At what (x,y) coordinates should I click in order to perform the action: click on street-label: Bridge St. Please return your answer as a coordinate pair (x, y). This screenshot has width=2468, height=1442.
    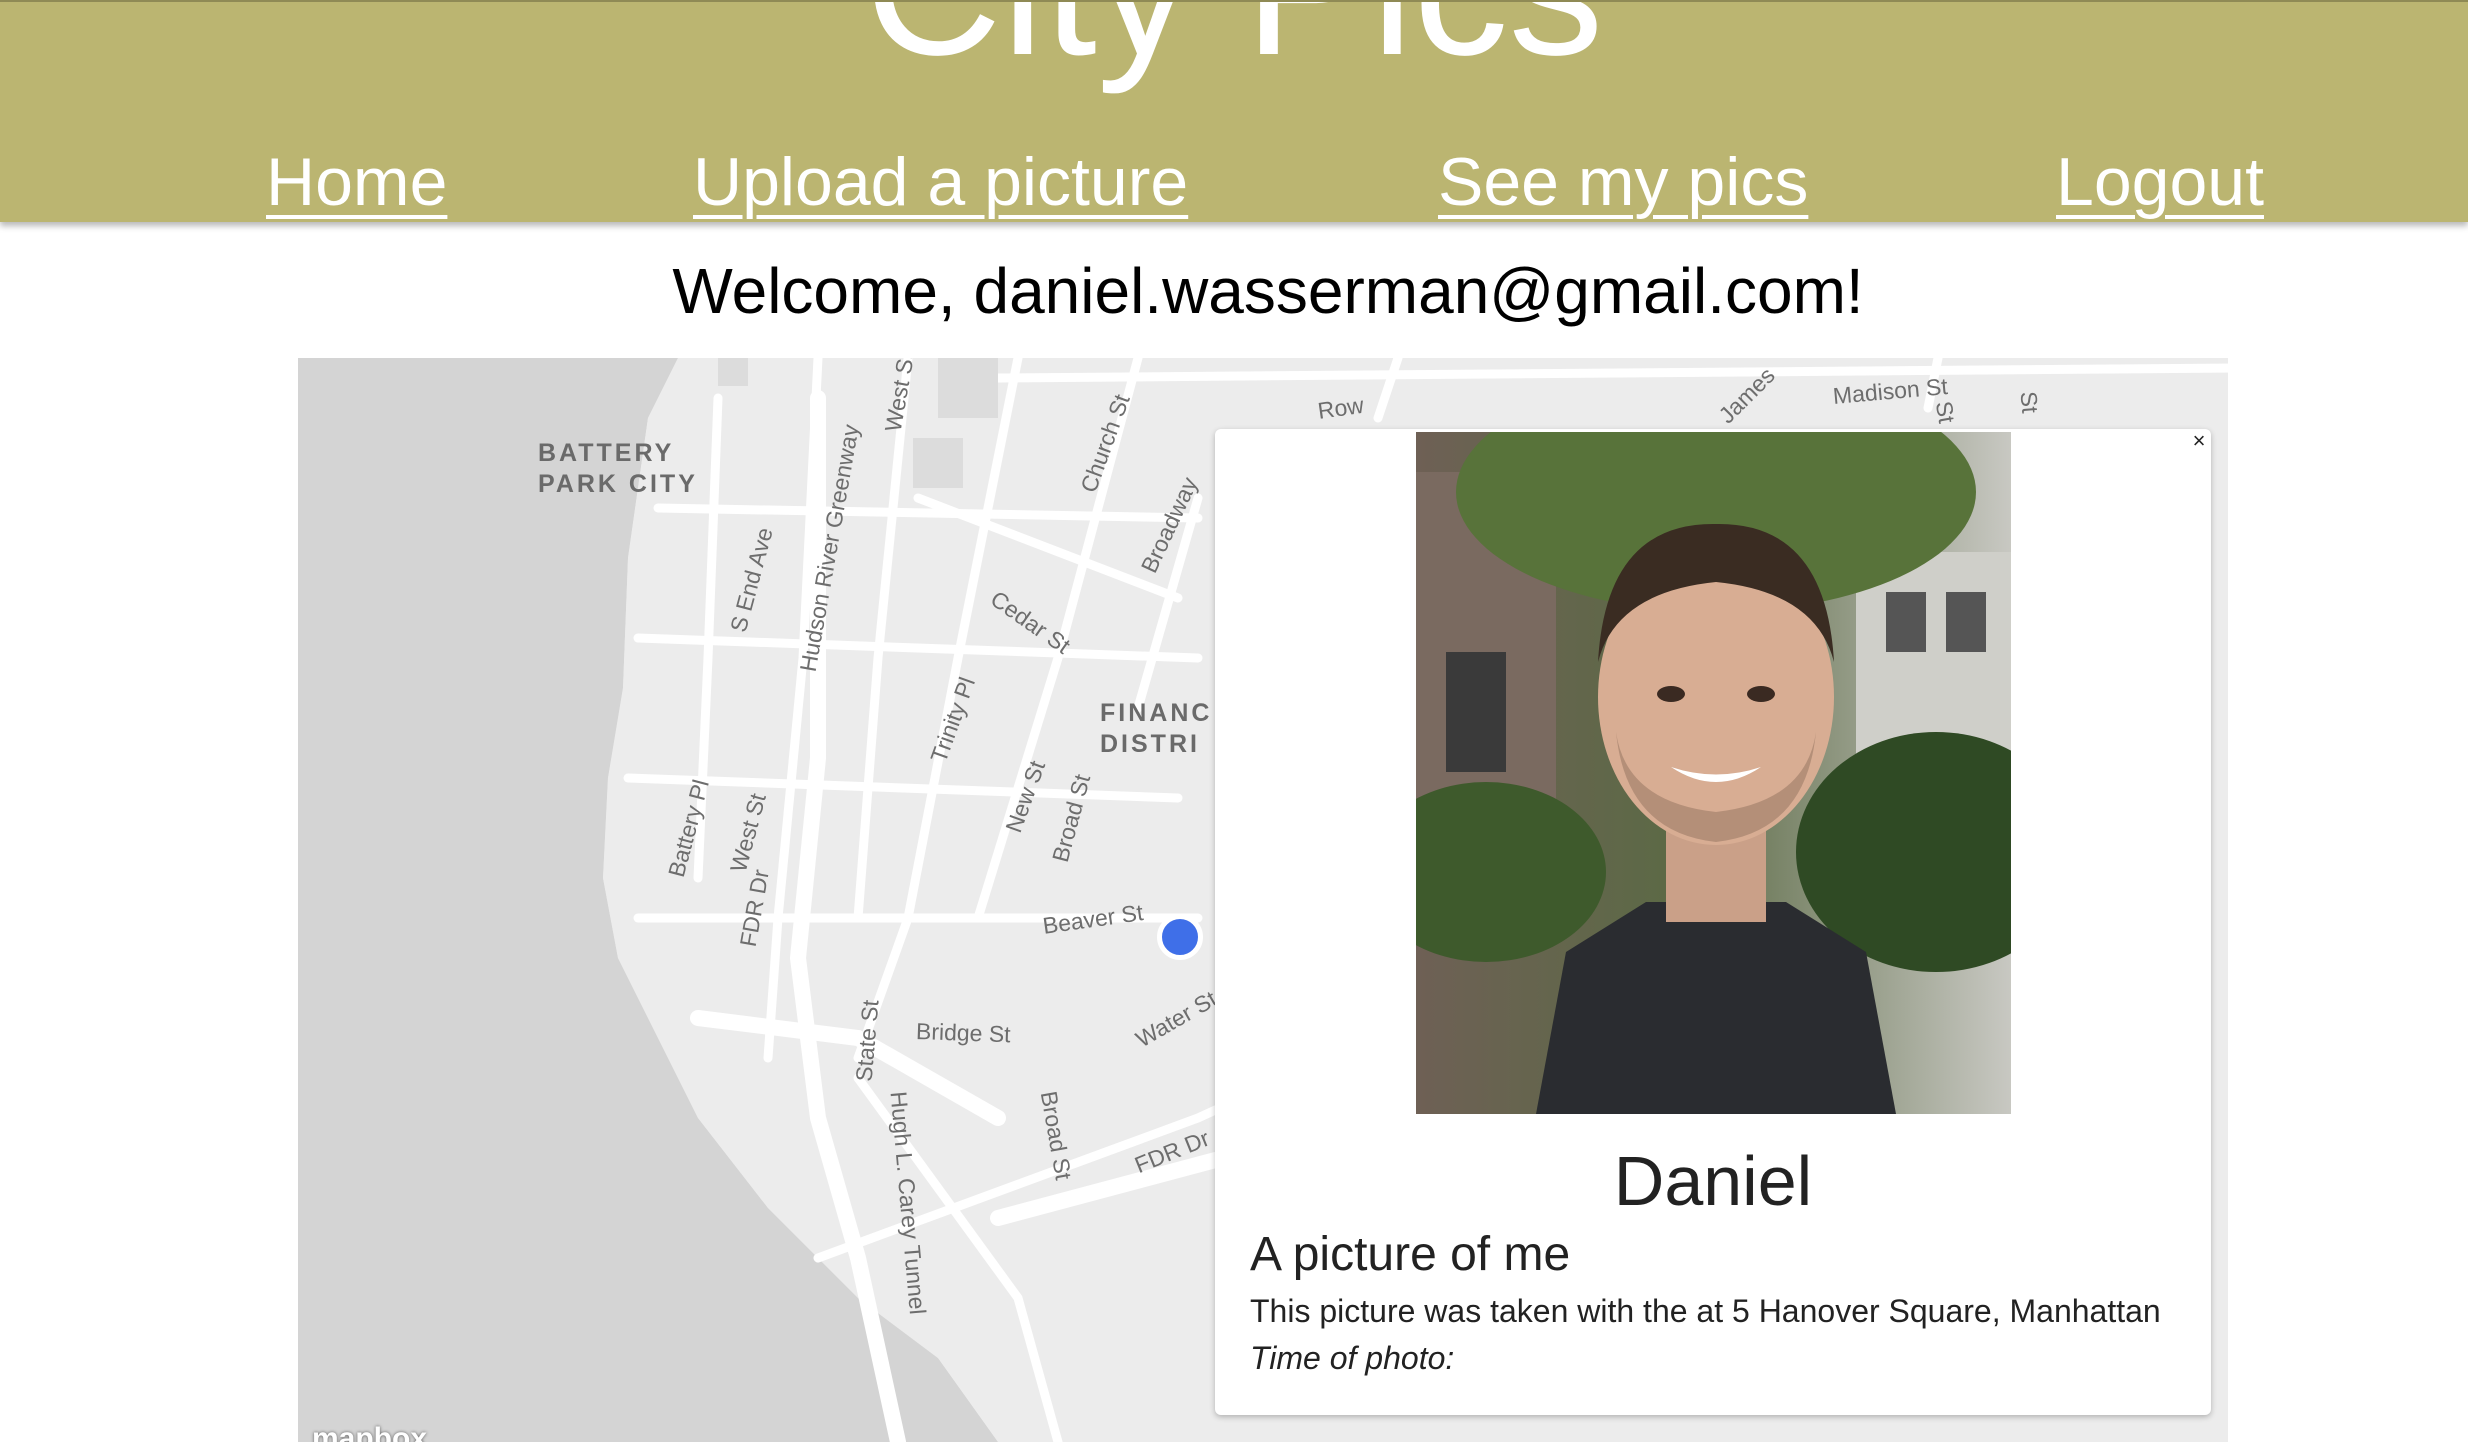
    Looking at the image, I should click on (963, 1033).